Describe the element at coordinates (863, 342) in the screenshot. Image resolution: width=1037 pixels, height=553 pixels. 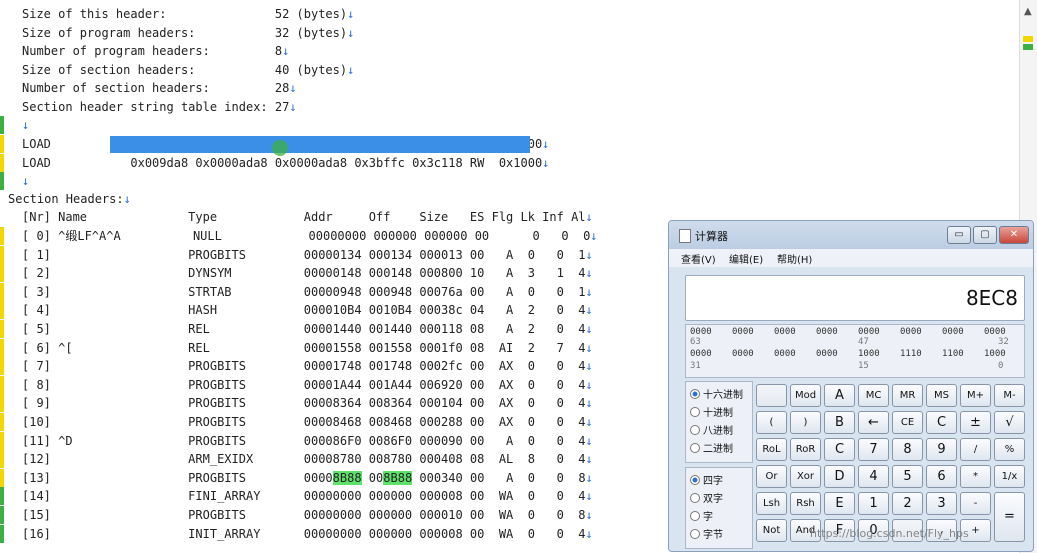
I see `bit-index-label: 47` at that location.